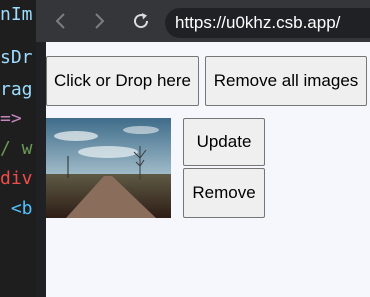  What do you see at coordinates (224, 193) in the screenshot?
I see `remove-button: Remove` at bounding box center [224, 193].